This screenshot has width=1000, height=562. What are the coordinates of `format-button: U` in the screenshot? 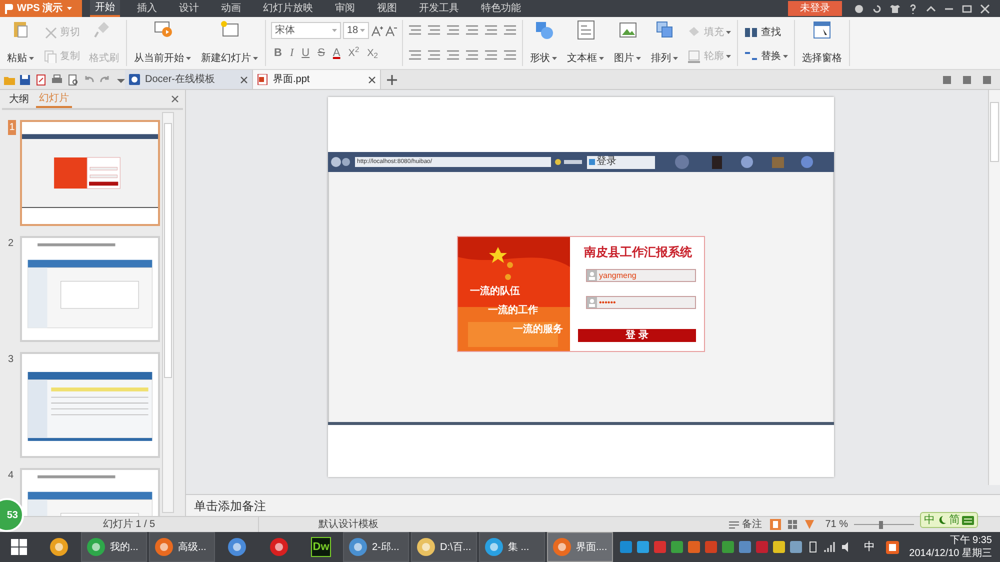 It's located at (306, 53).